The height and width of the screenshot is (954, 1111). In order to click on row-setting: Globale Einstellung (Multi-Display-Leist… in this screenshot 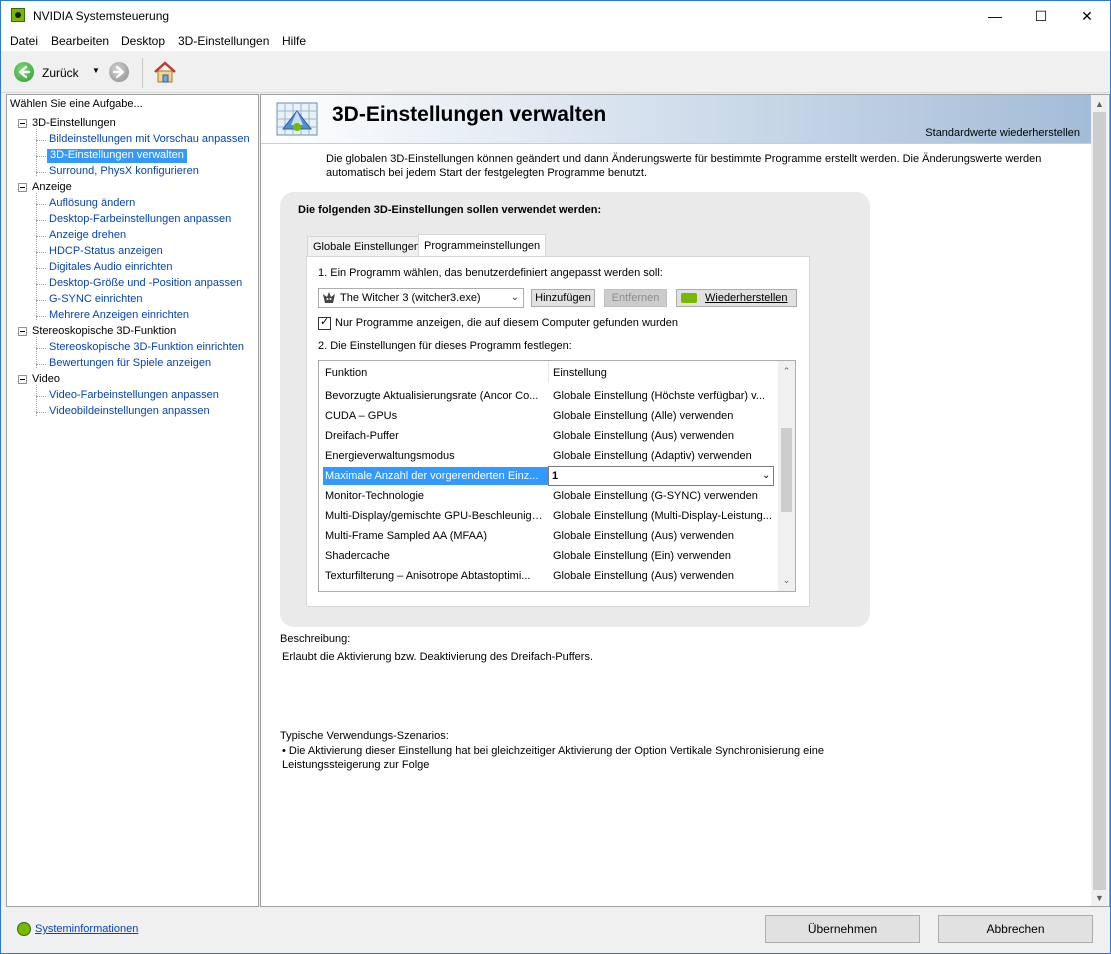, I will do `click(662, 516)`.